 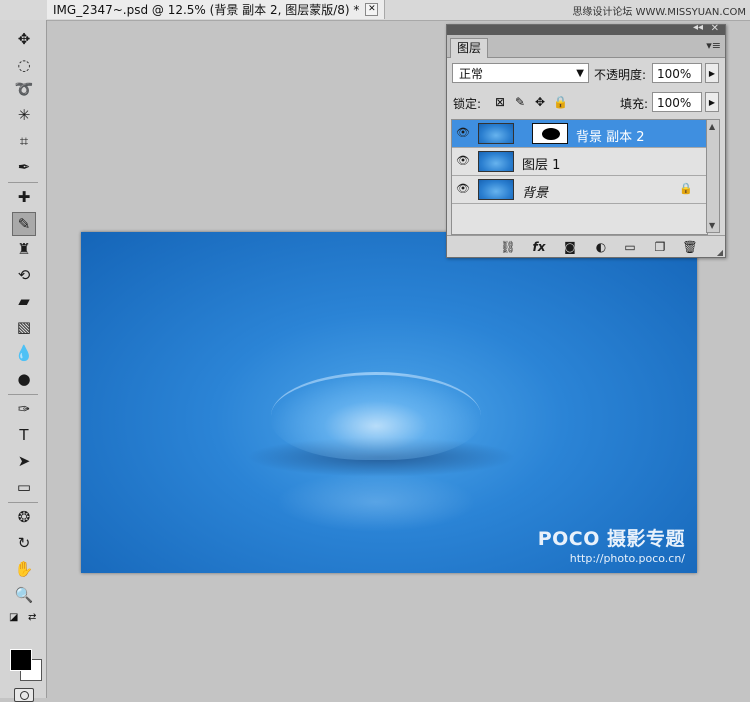 What do you see at coordinates (611, 539) in the screenshot?
I see `poco-watermark: POCO 摄影专题` at bounding box center [611, 539].